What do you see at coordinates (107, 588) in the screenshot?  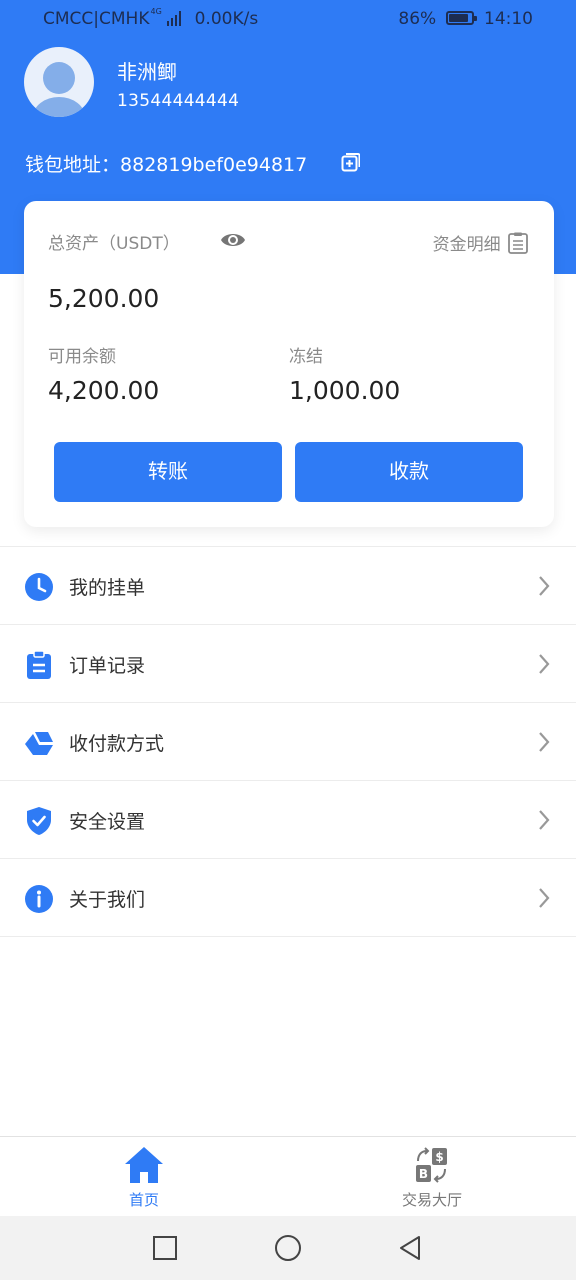 I see `menu-item-label: 我的挂单` at bounding box center [107, 588].